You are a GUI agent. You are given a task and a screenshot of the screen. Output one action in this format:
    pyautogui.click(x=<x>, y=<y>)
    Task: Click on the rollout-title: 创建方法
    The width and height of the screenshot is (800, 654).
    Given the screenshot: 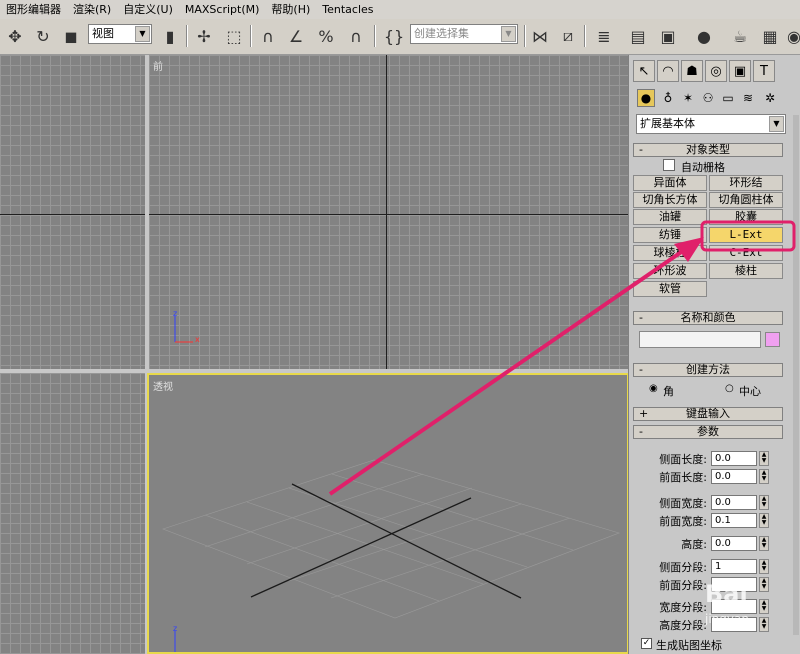 What is the action you would take?
    pyautogui.click(x=708, y=369)
    